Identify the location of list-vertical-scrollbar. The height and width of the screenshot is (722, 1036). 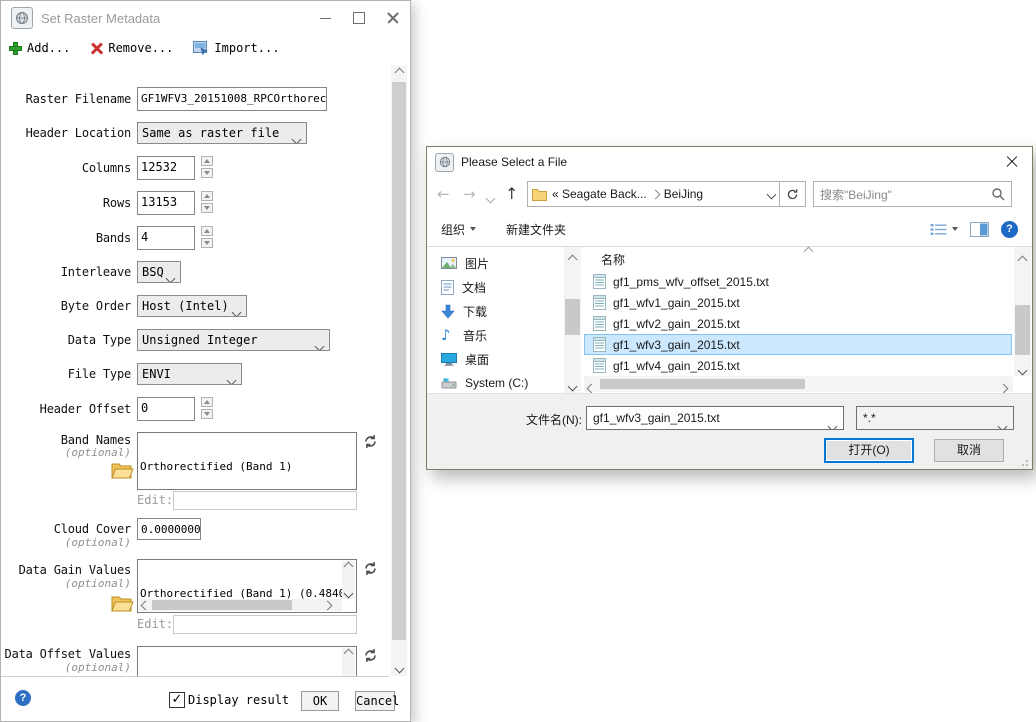
(1022, 311).